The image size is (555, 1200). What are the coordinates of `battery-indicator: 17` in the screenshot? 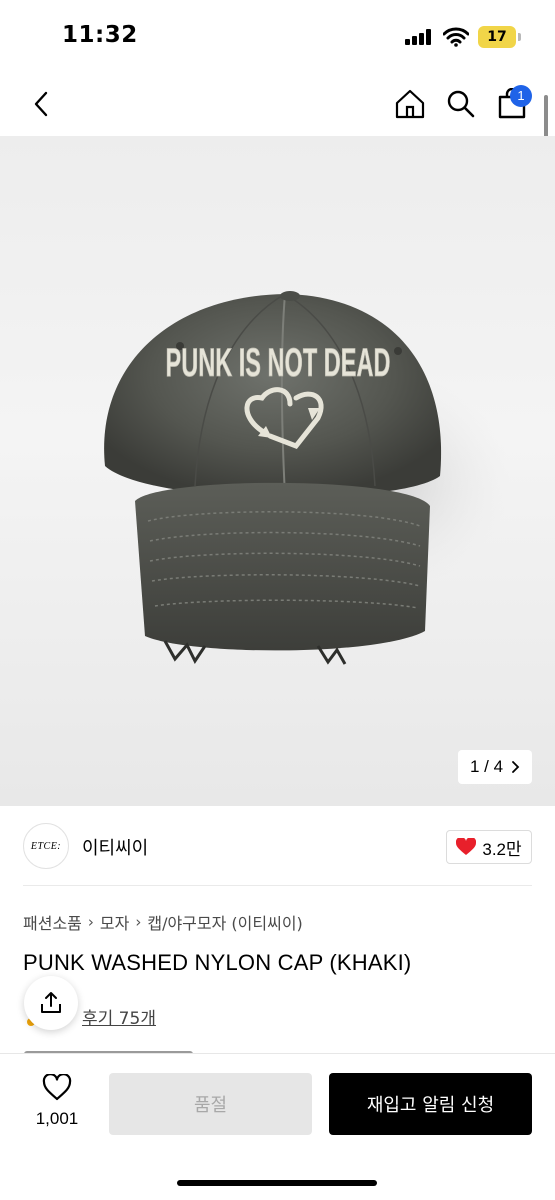 It's located at (497, 37).